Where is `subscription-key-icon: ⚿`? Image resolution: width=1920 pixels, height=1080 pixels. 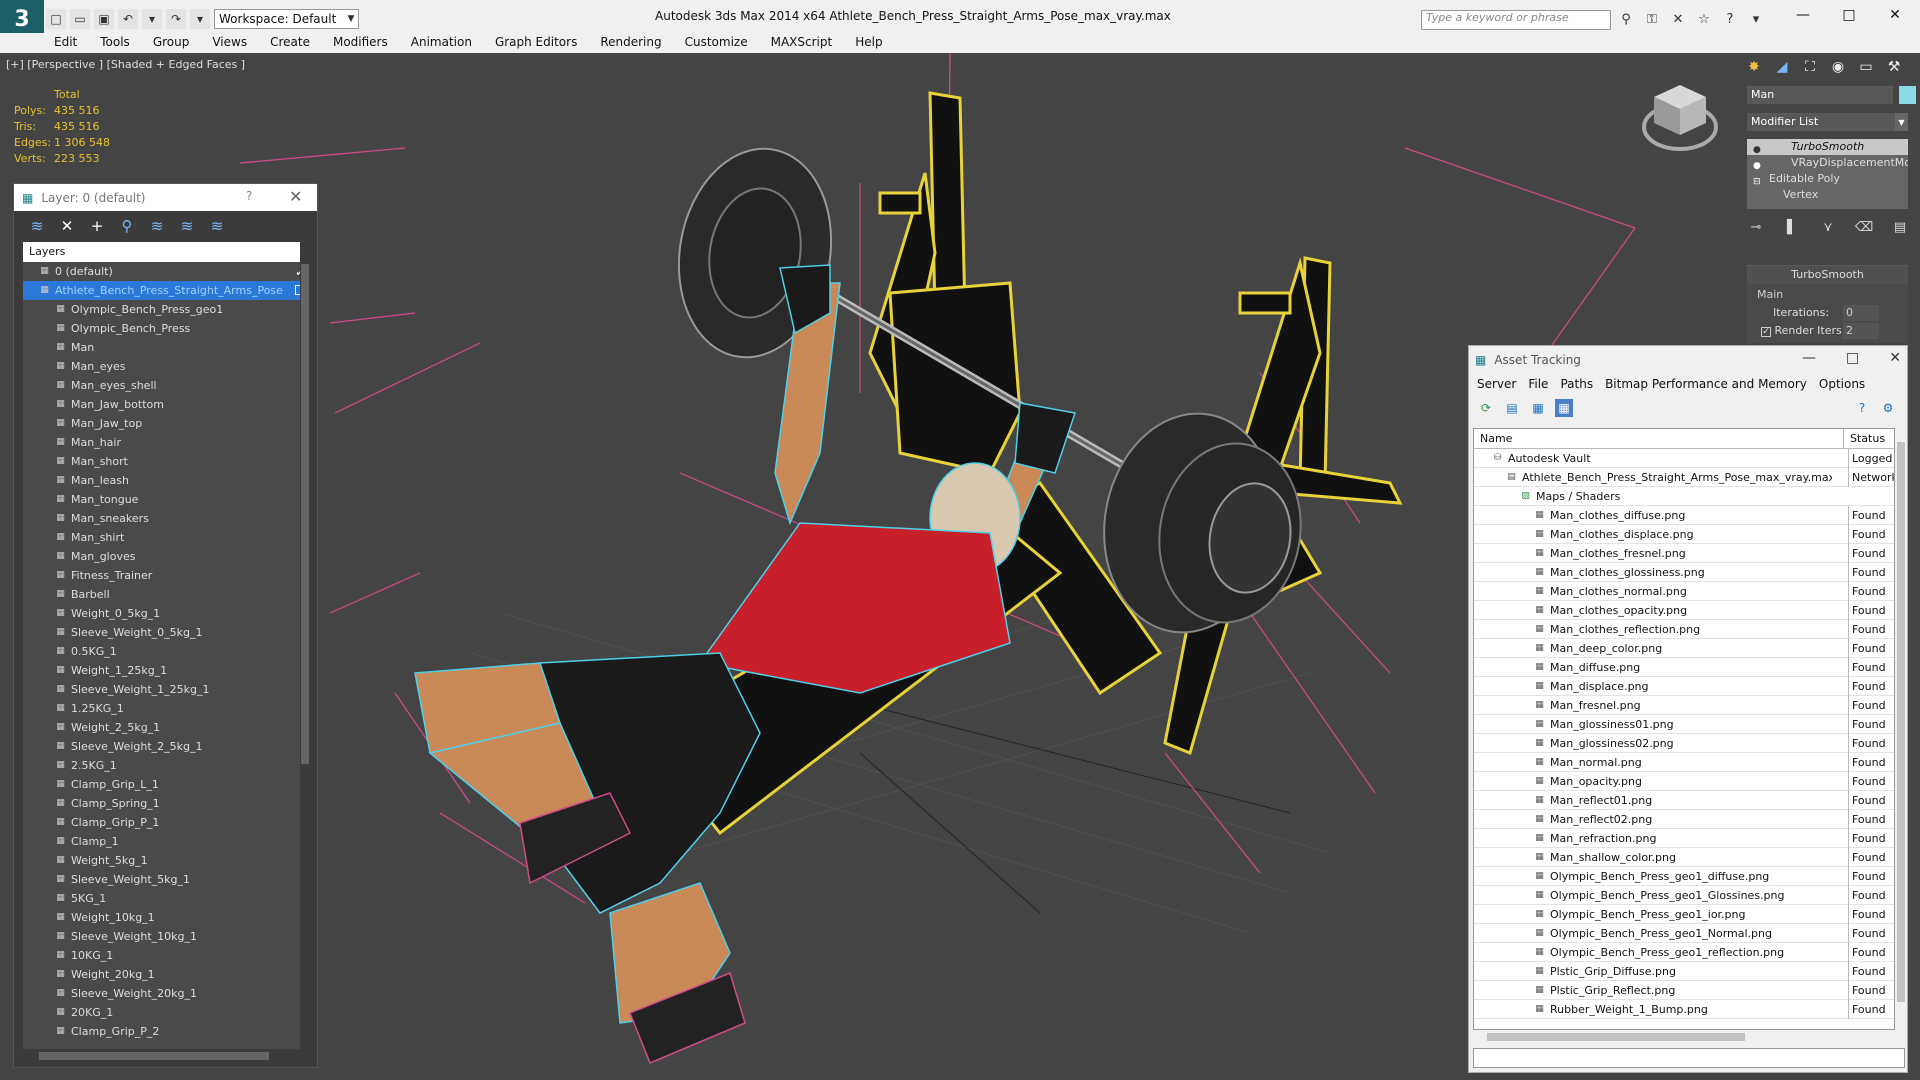 subscription-key-icon: ⚿ is located at coordinates (1652, 19).